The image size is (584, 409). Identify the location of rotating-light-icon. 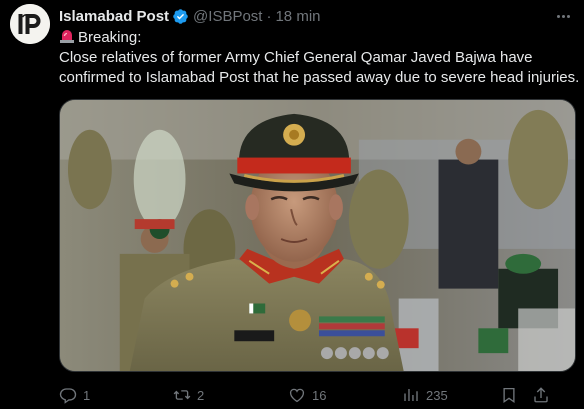
(67, 36).